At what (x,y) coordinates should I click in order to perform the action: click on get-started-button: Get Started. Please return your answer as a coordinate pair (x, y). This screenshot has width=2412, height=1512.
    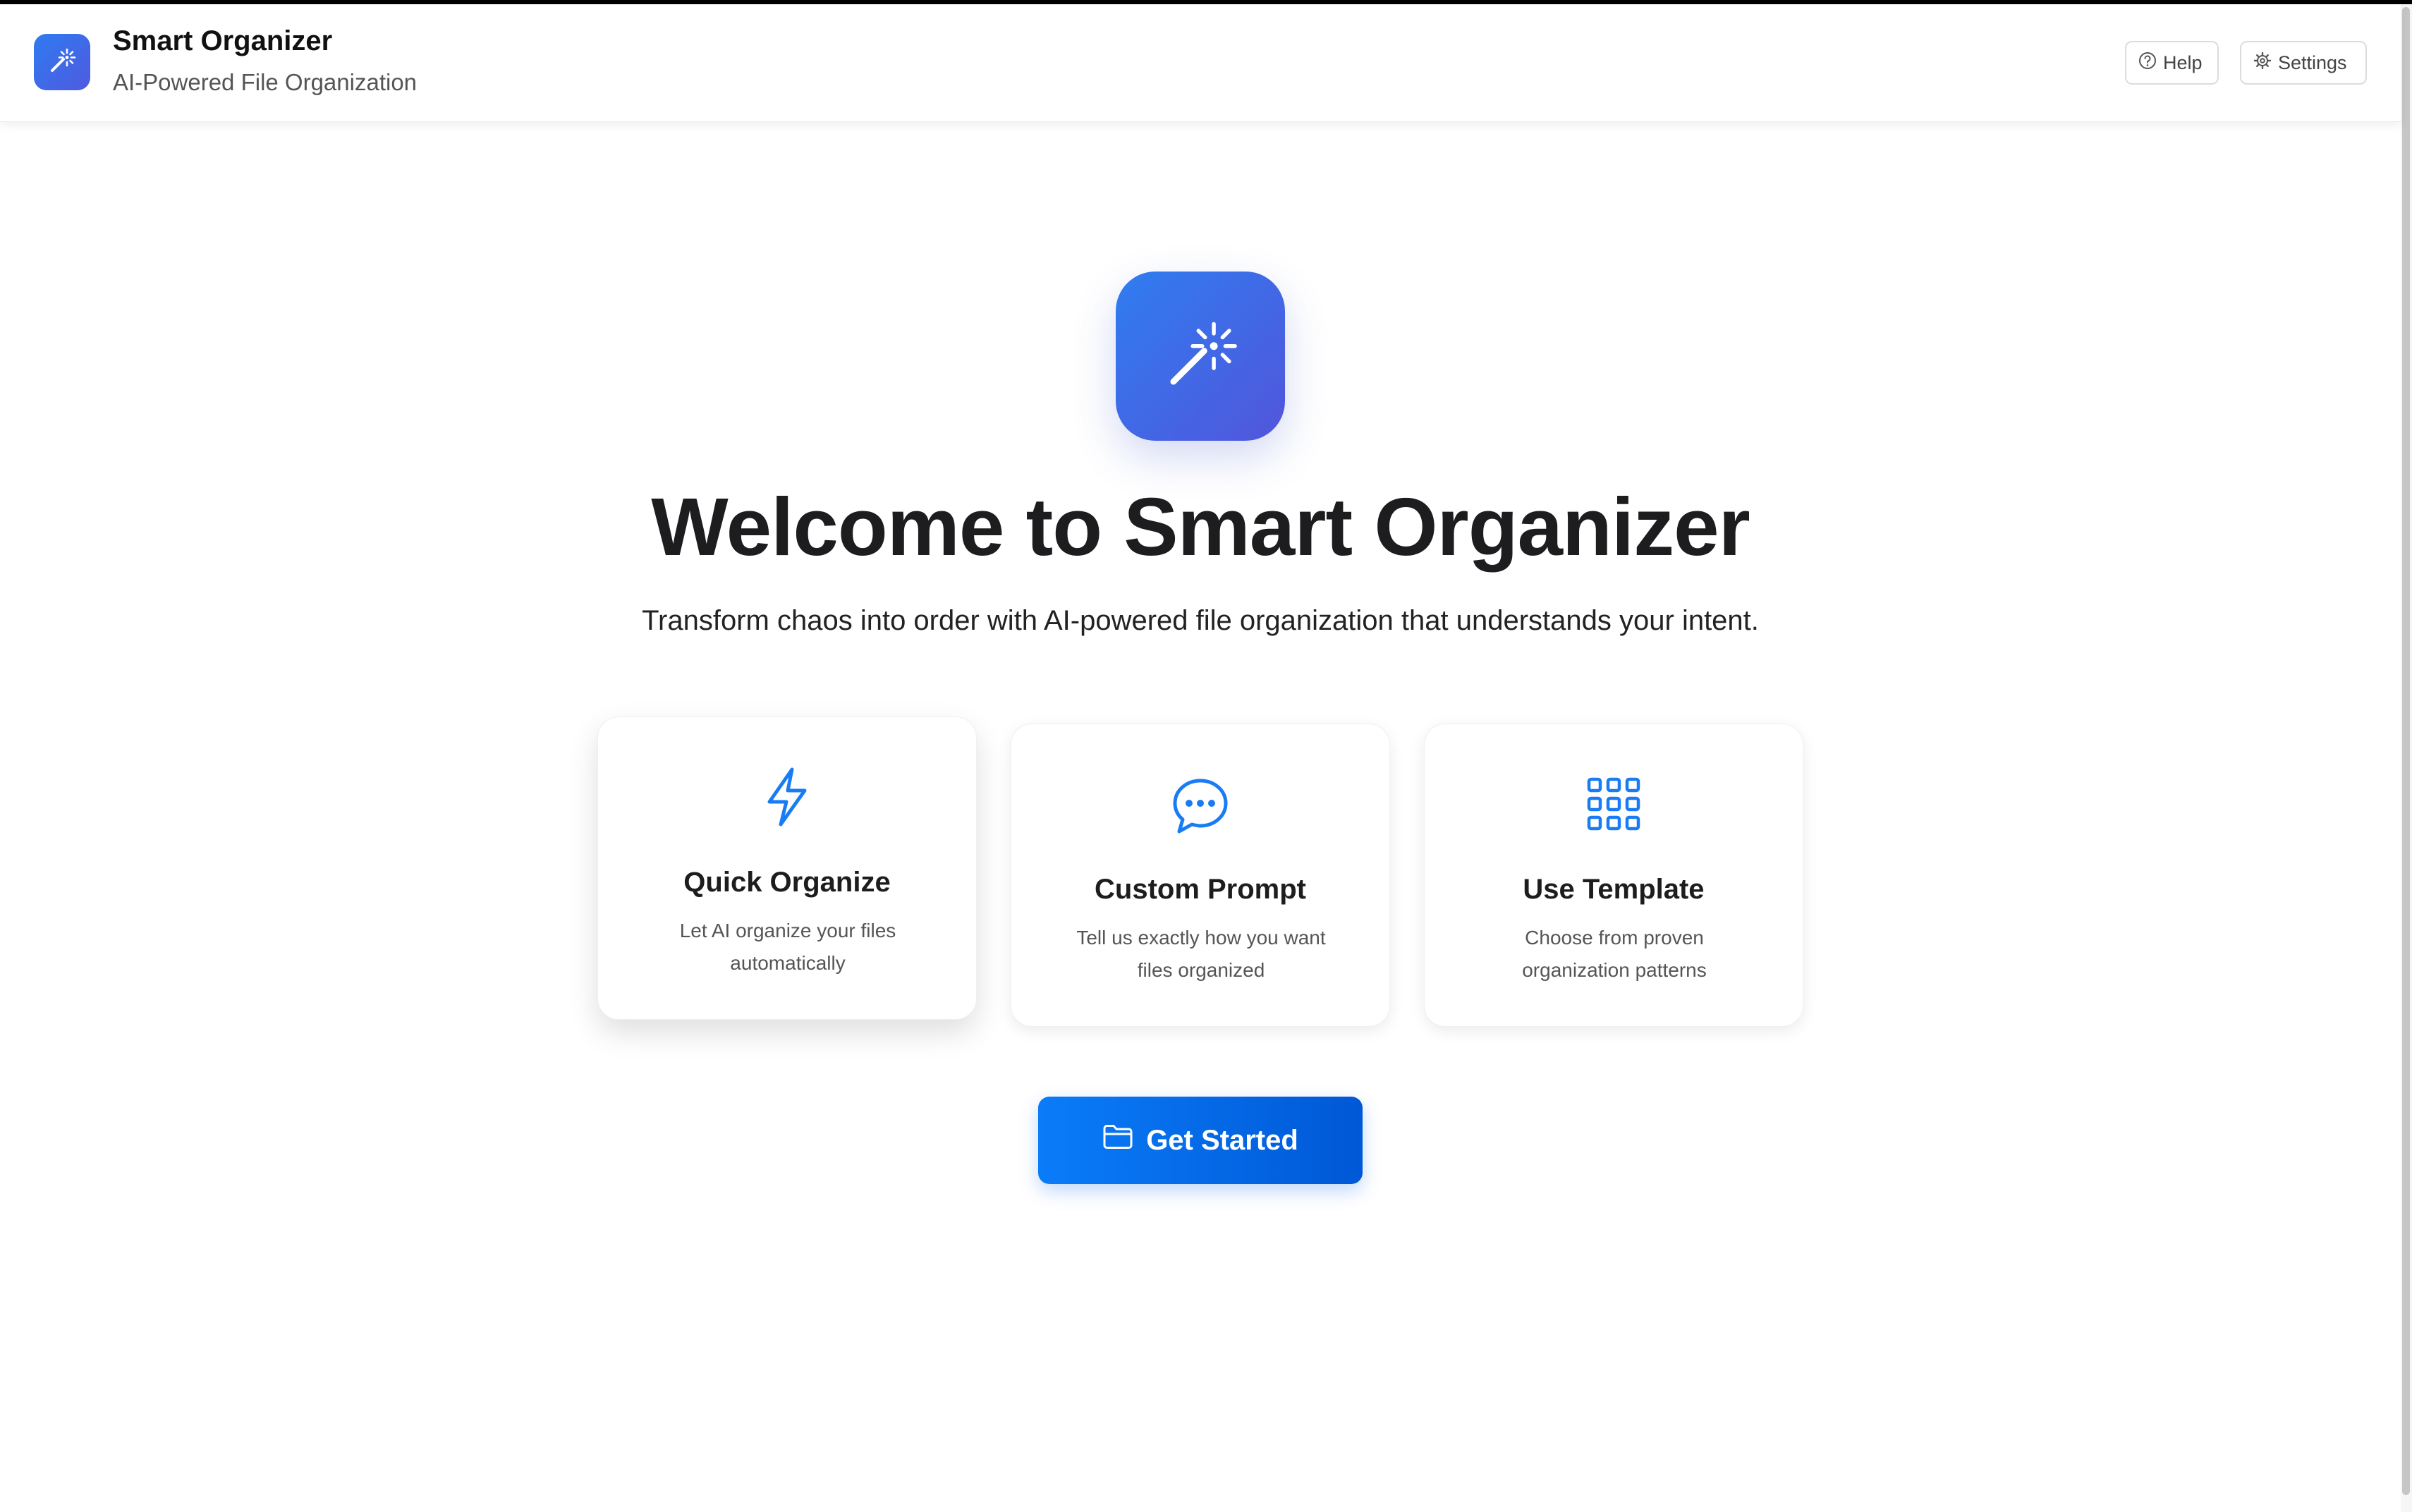
    Looking at the image, I should click on (1200, 1140).